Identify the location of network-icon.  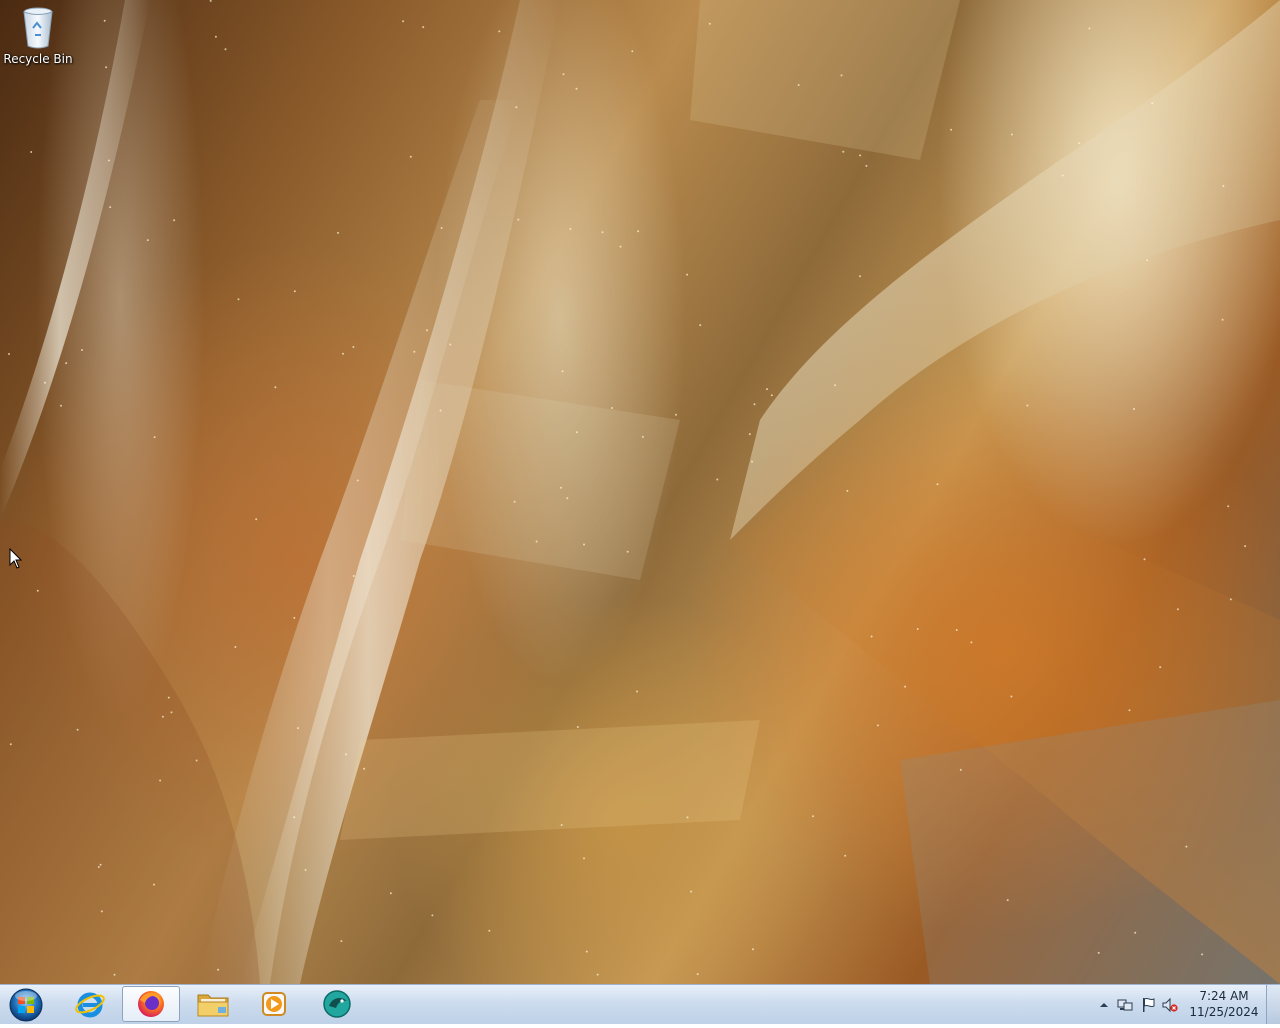
(1125, 1005).